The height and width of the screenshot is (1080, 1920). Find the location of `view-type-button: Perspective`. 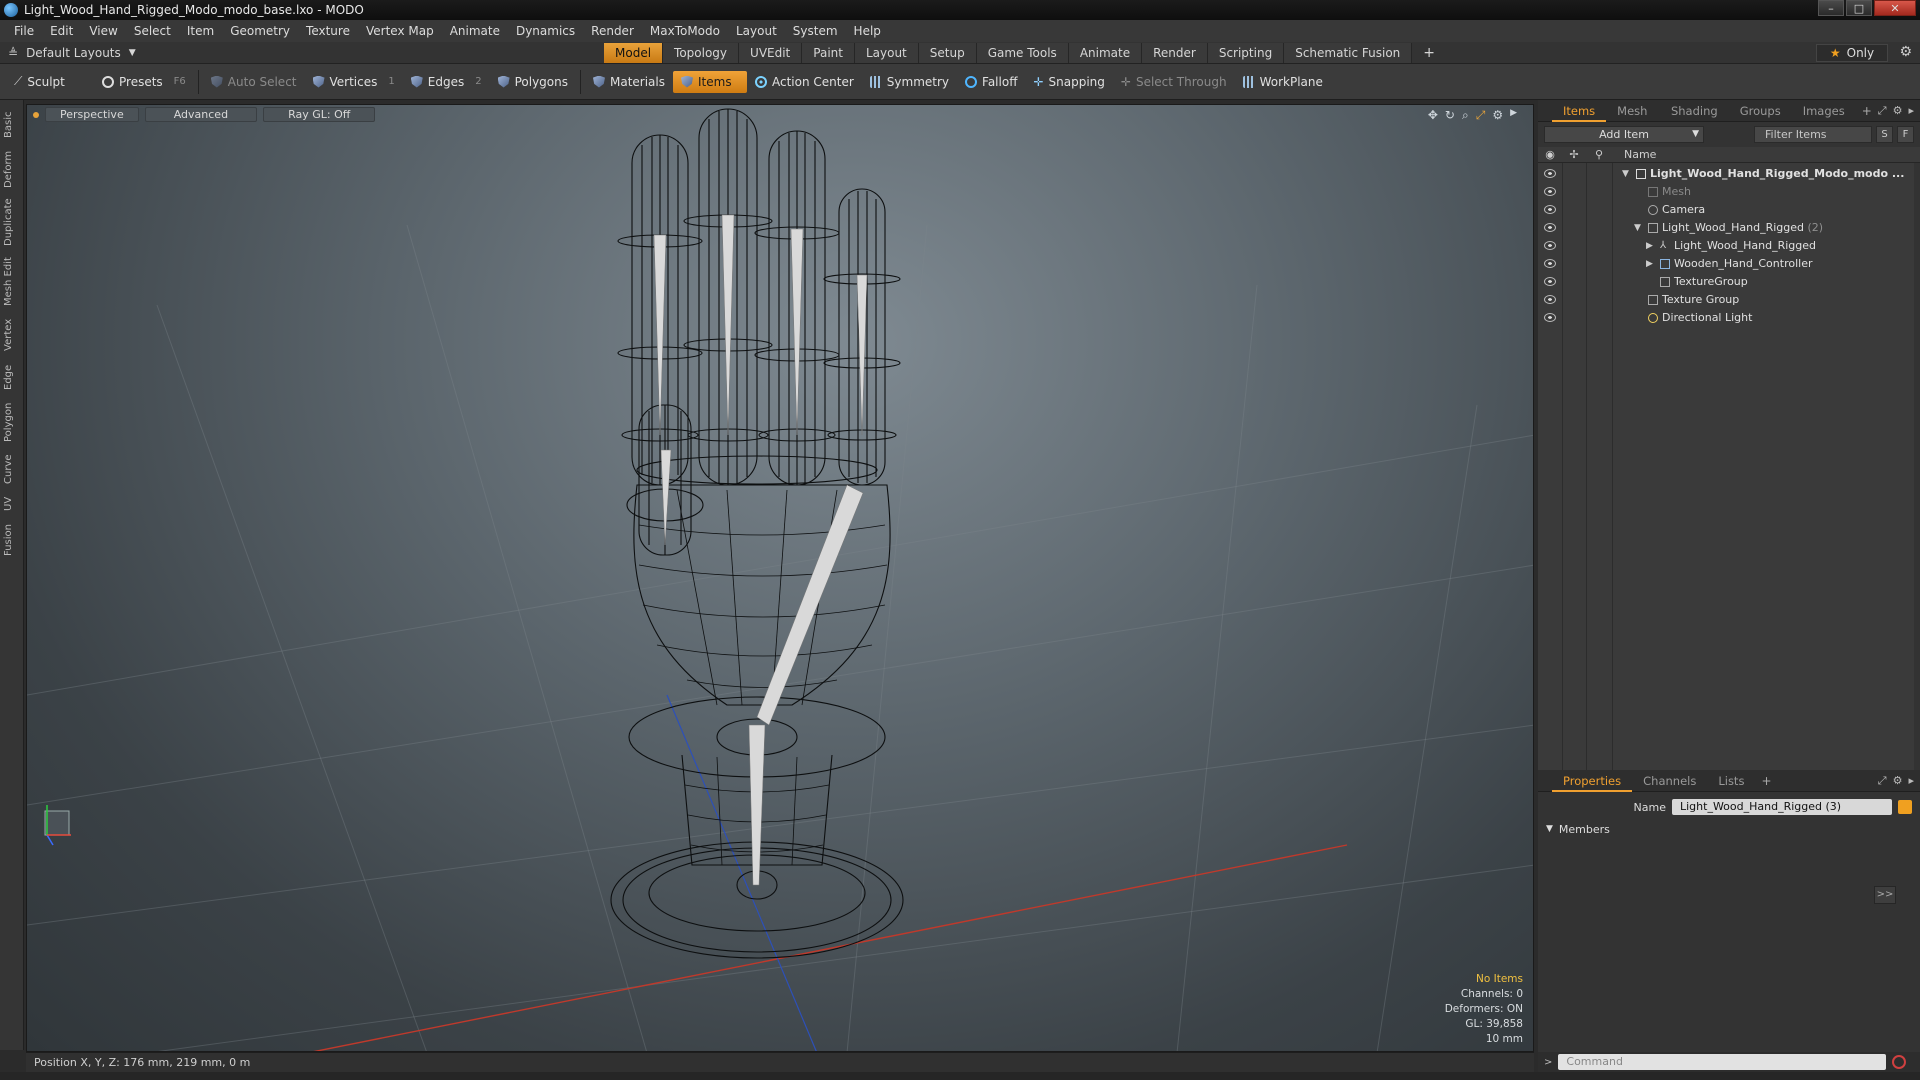

view-type-button: Perspective is located at coordinates (92, 114).